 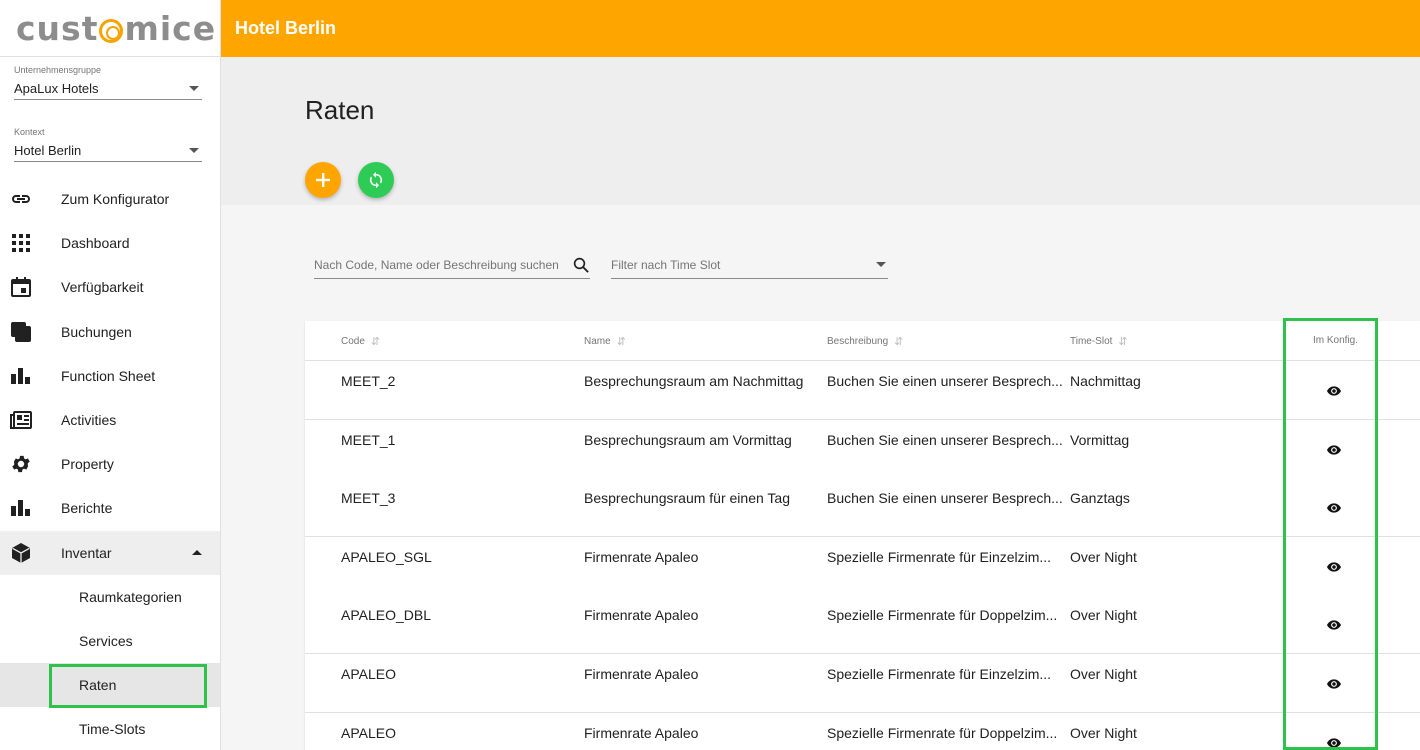 What do you see at coordinates (58, 70) in the screenshot?
I see `group-select-label: Unternehmensgruppe` at bounding box center [58, 70].